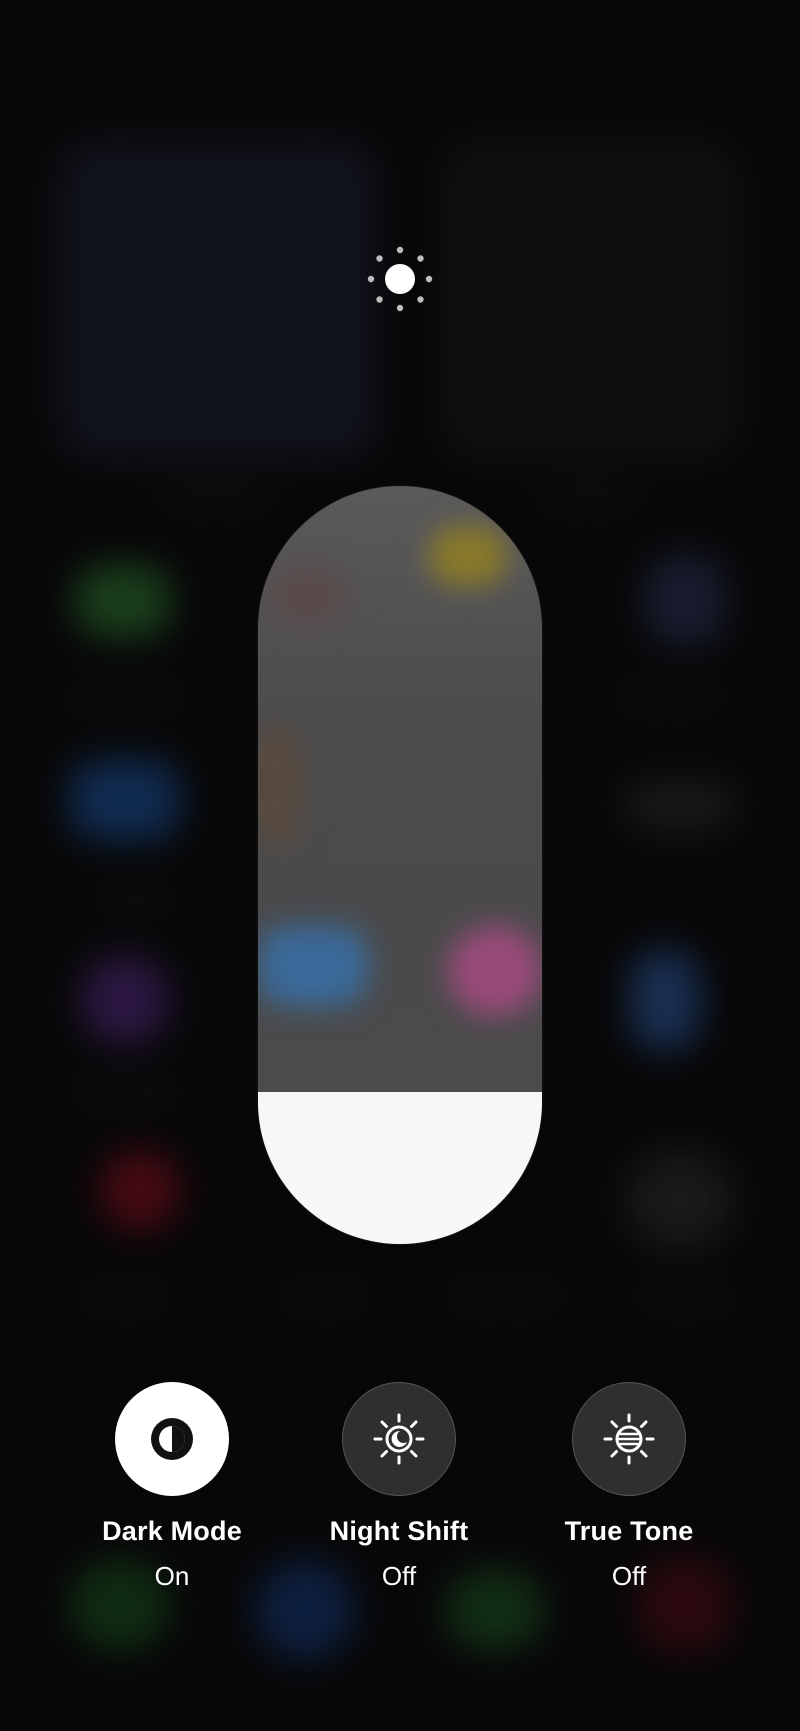 The image size is (800, 1731). I want to click on true-tone-status: Off, so click(629, 1576).